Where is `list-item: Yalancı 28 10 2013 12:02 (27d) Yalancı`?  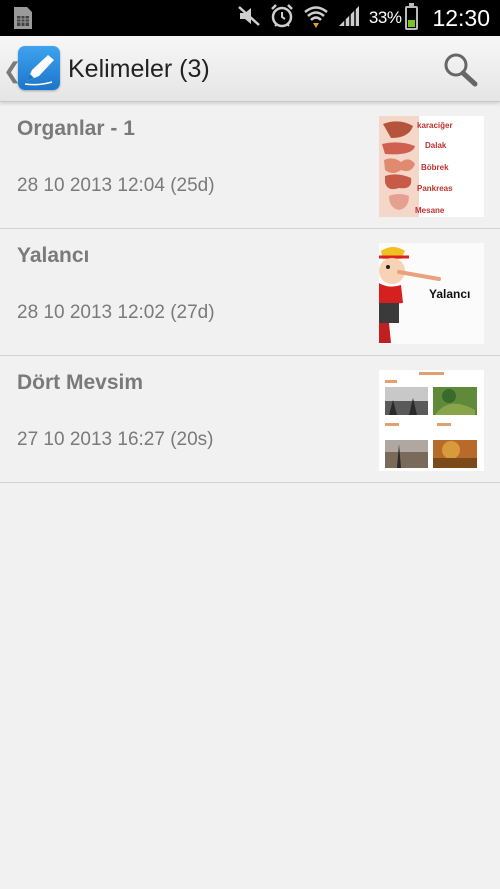 list-item: Yalancı 28 10 2013 12:02 (27d) Yalancı is located at coordinates (250, 292).